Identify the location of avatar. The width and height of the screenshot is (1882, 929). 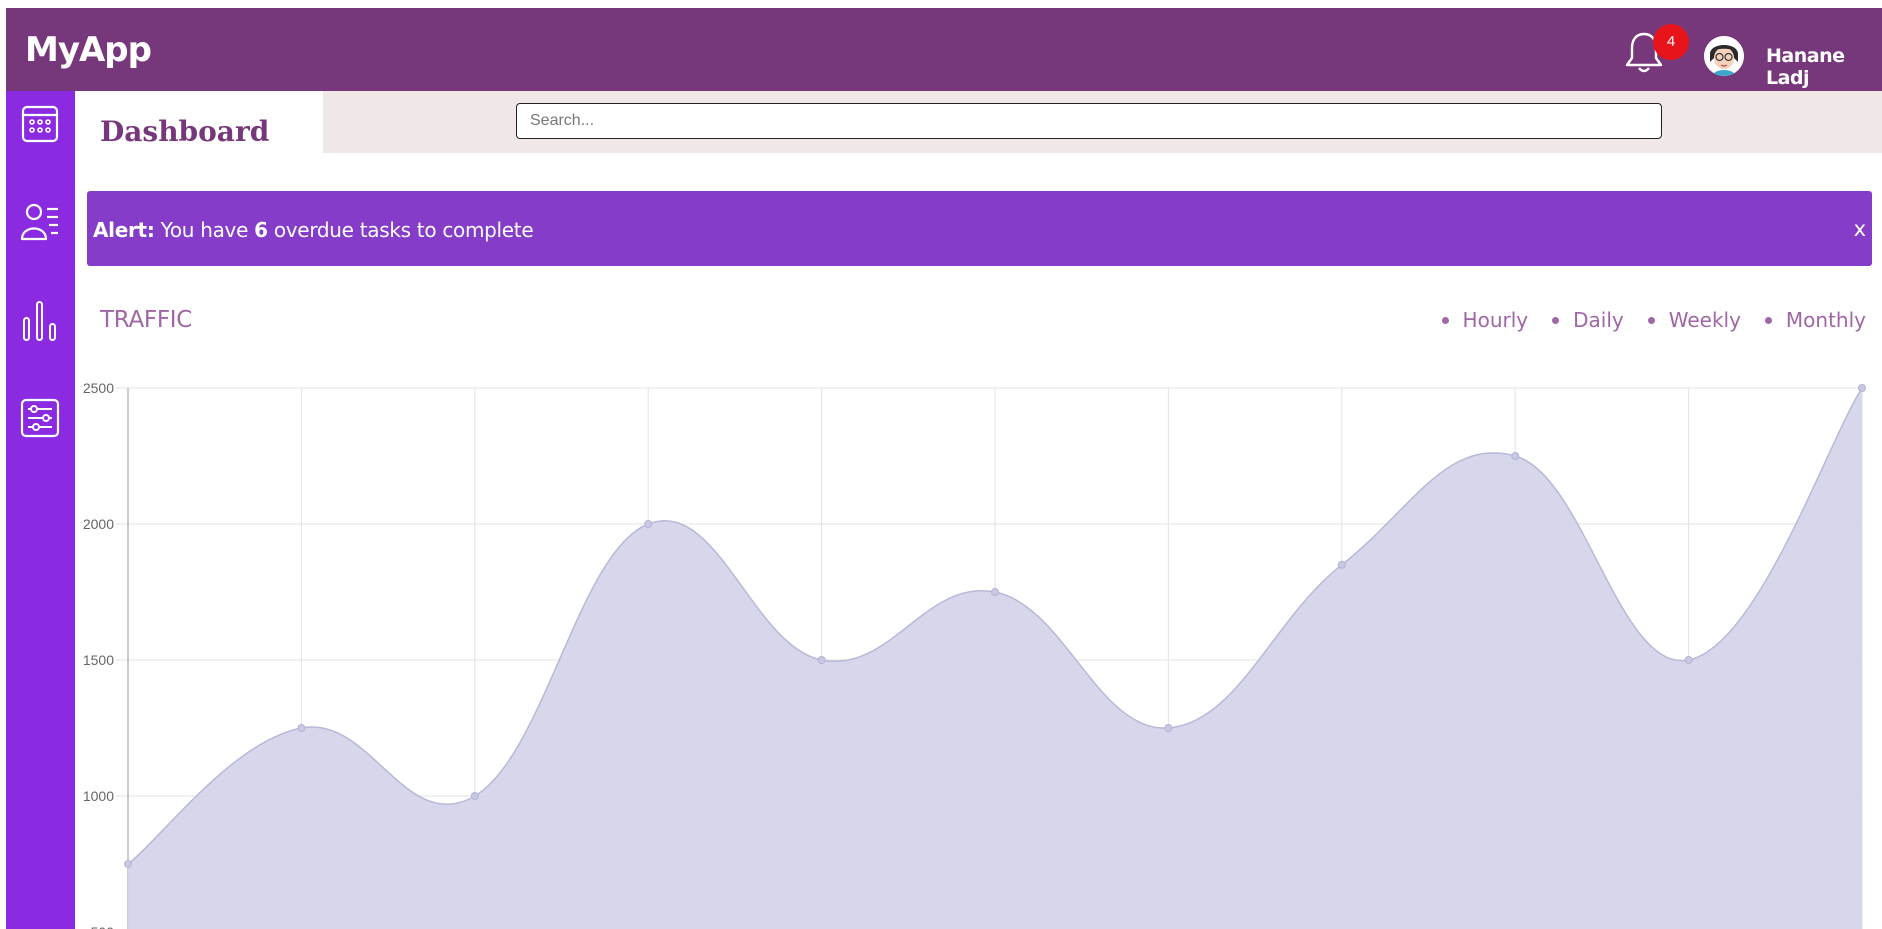
(1724, 56).